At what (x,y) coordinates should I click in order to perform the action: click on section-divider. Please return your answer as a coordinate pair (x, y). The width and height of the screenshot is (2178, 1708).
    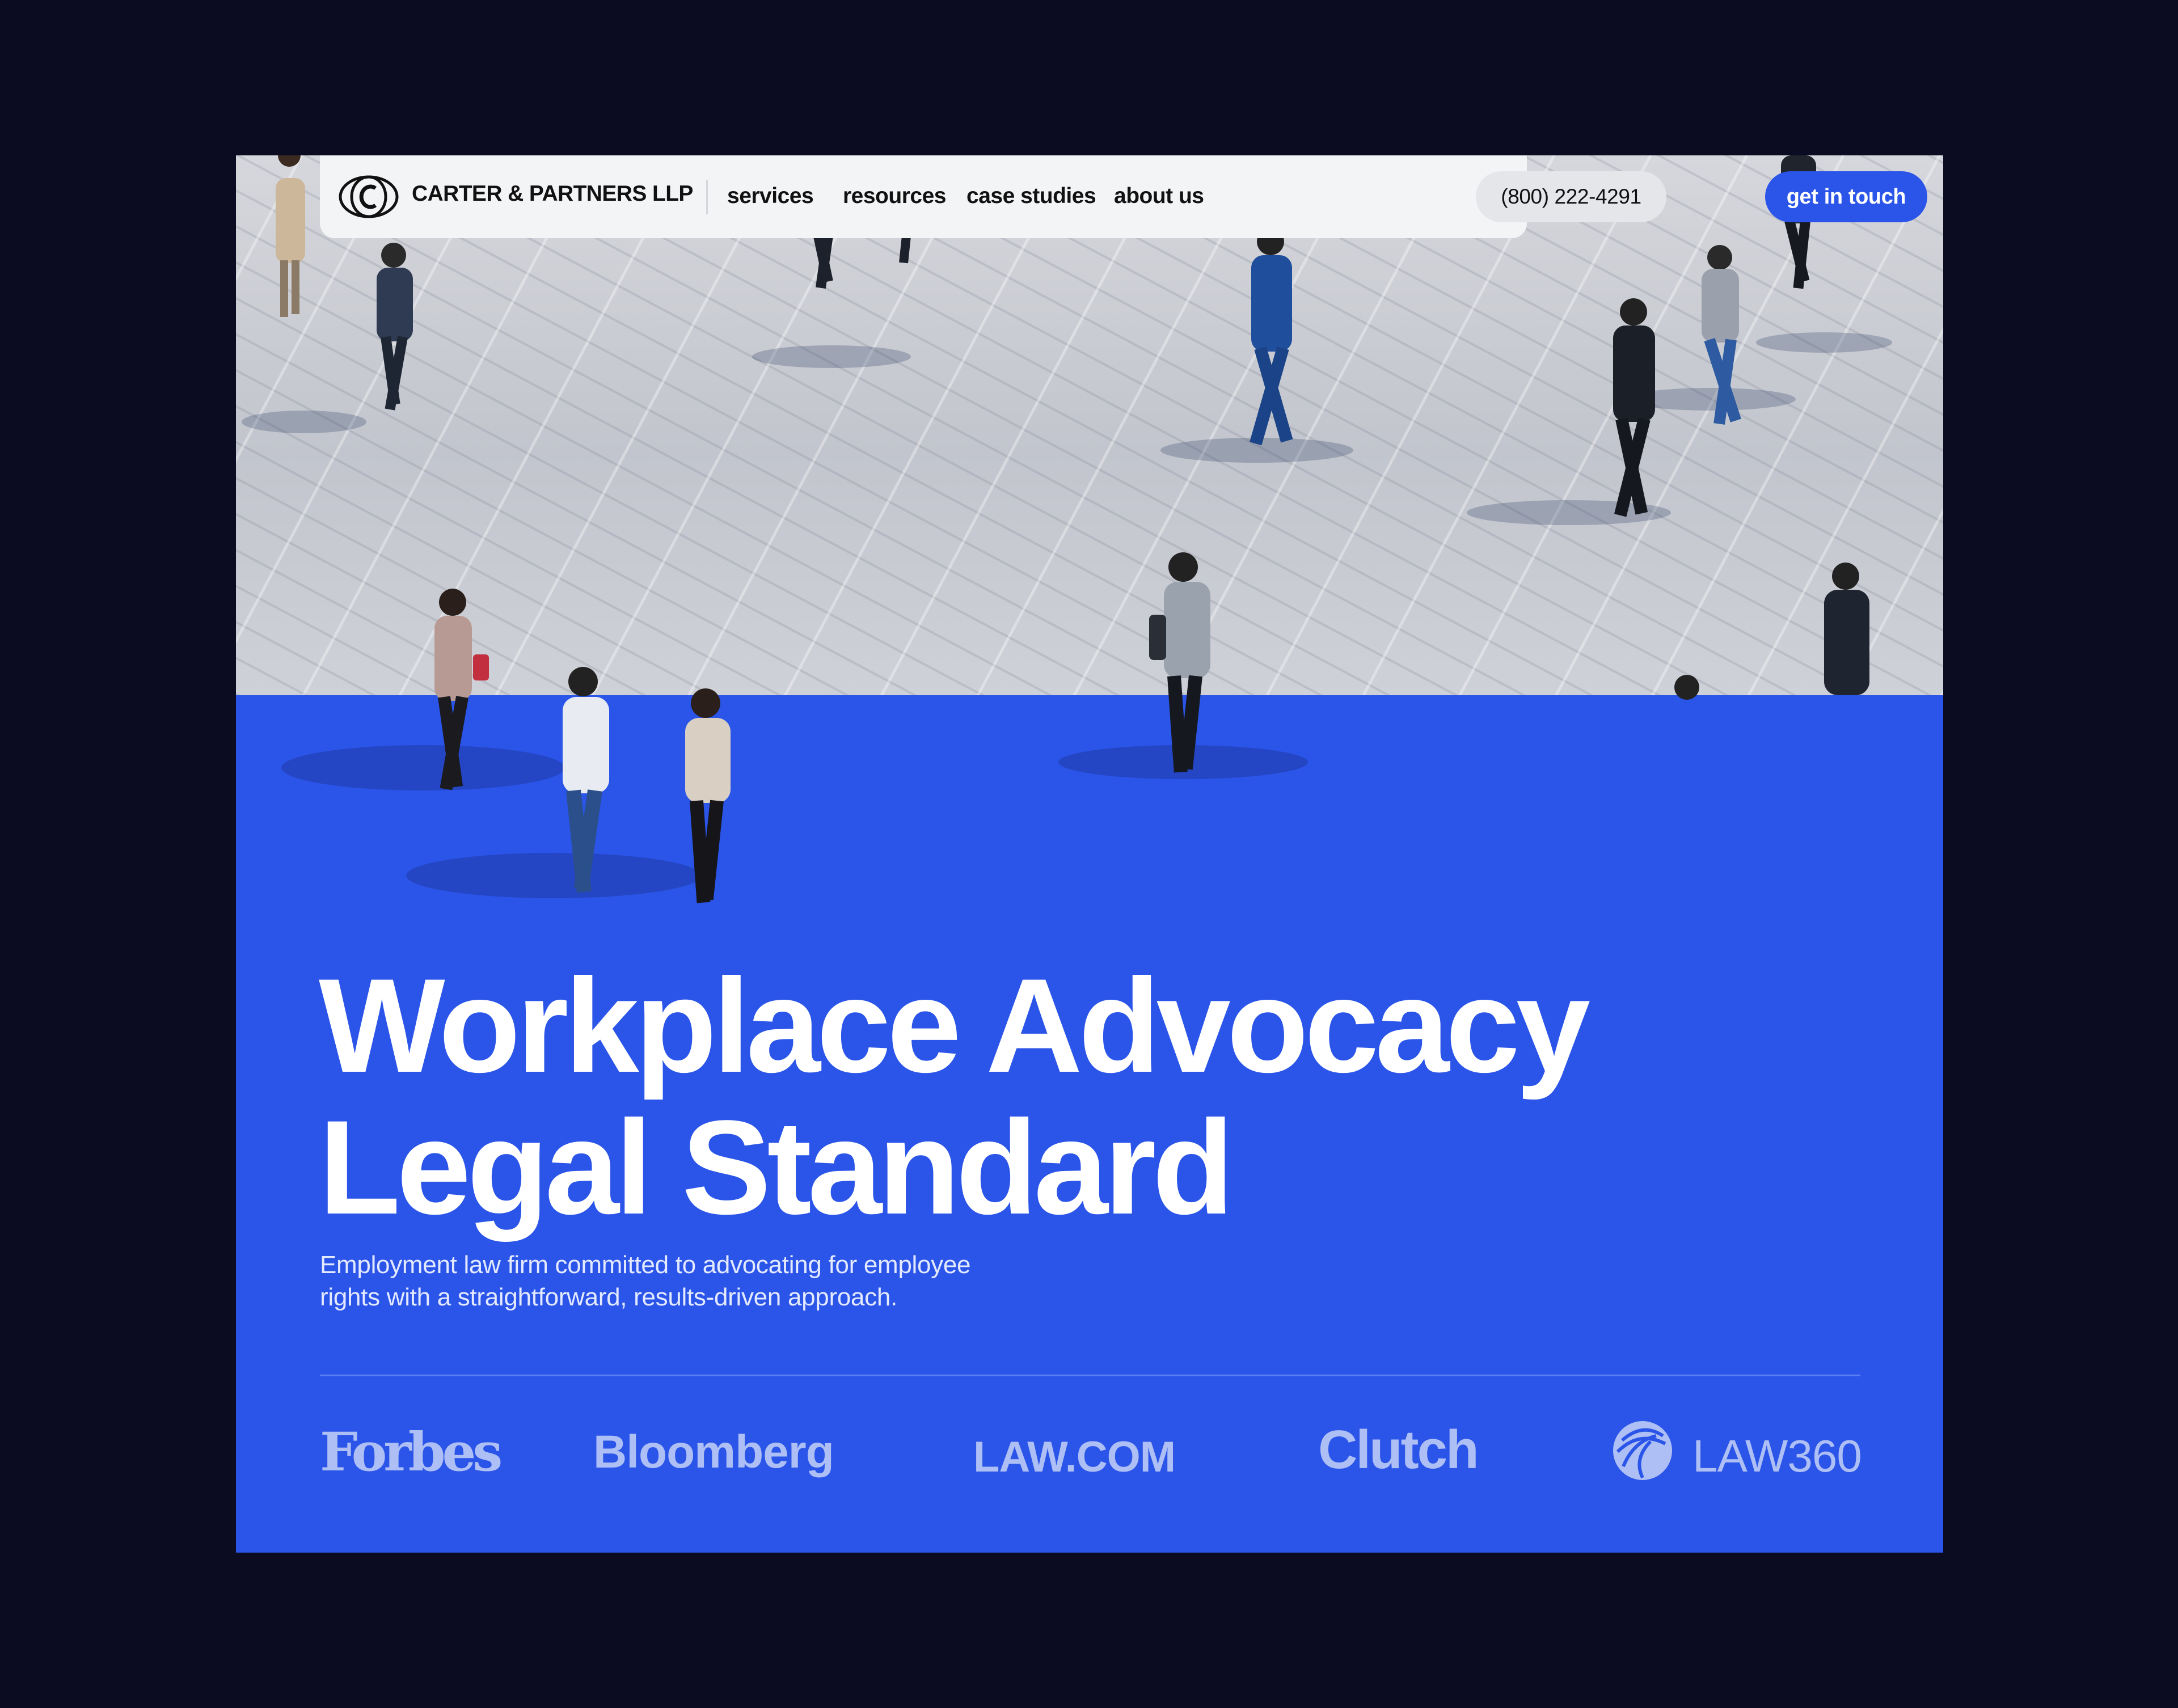
    Looking at the image, I should click on (1090, 1376).